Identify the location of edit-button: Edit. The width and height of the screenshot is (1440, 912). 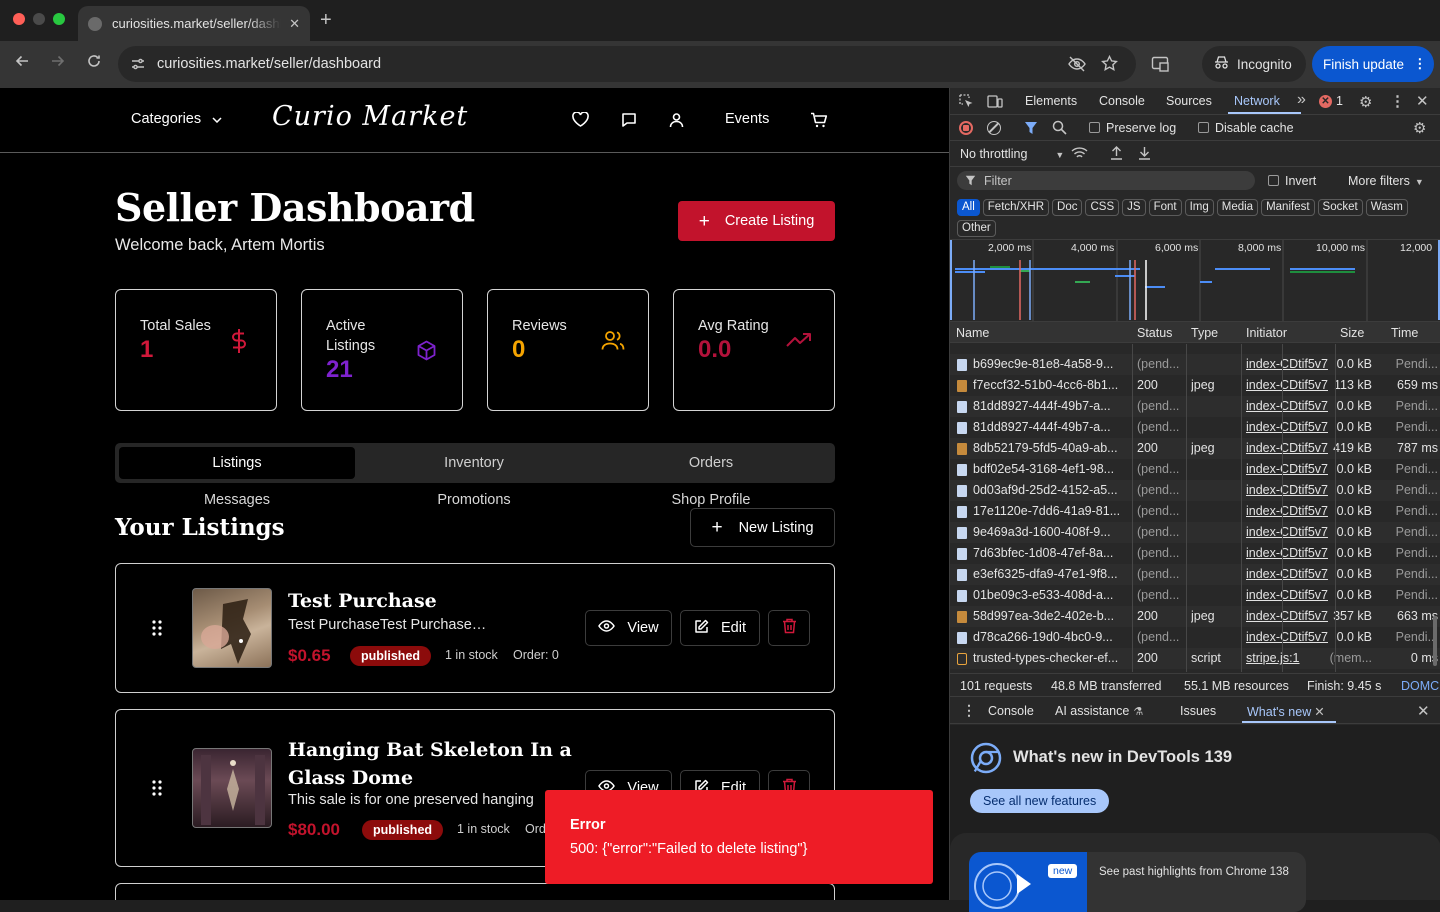
(720, 628).